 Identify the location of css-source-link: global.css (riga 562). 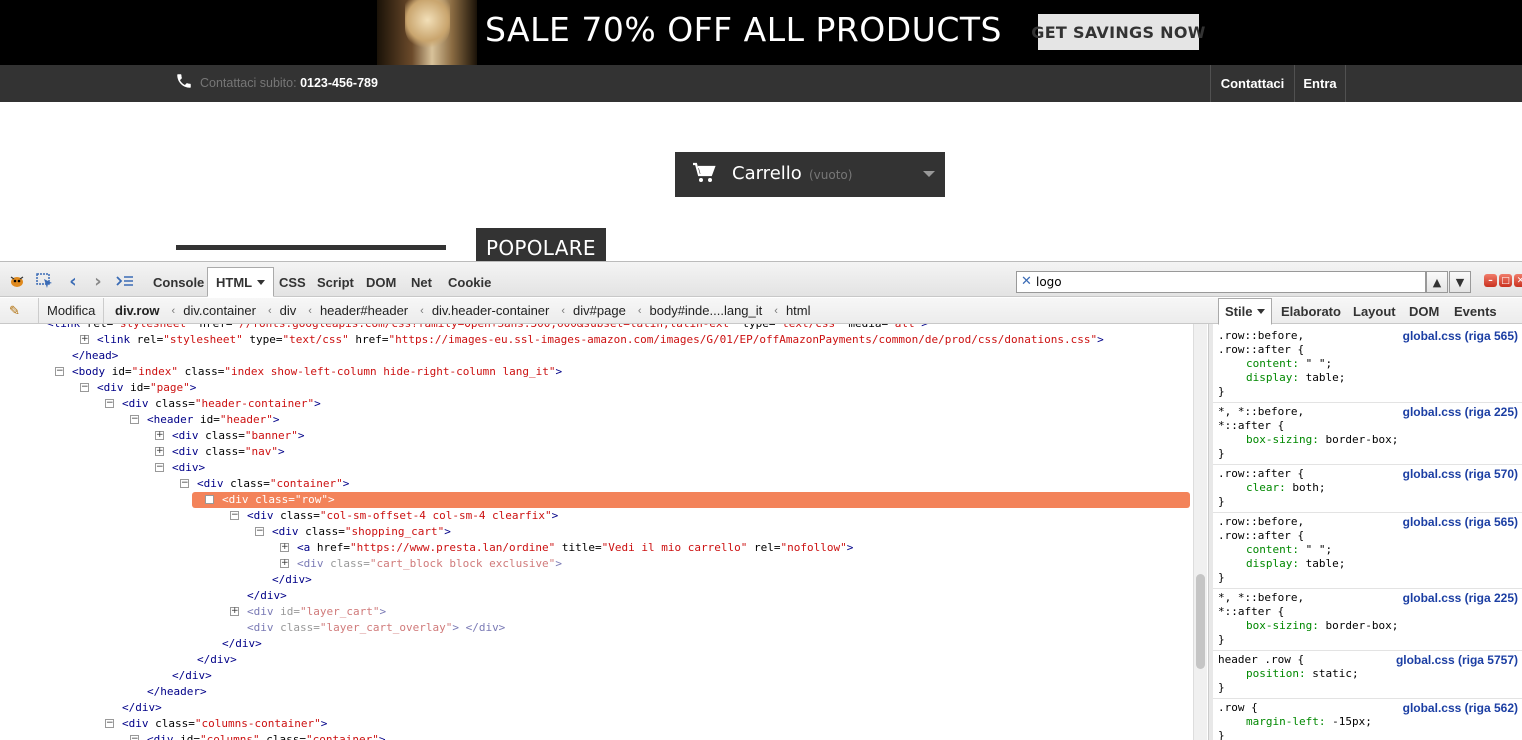
(1460, 708).